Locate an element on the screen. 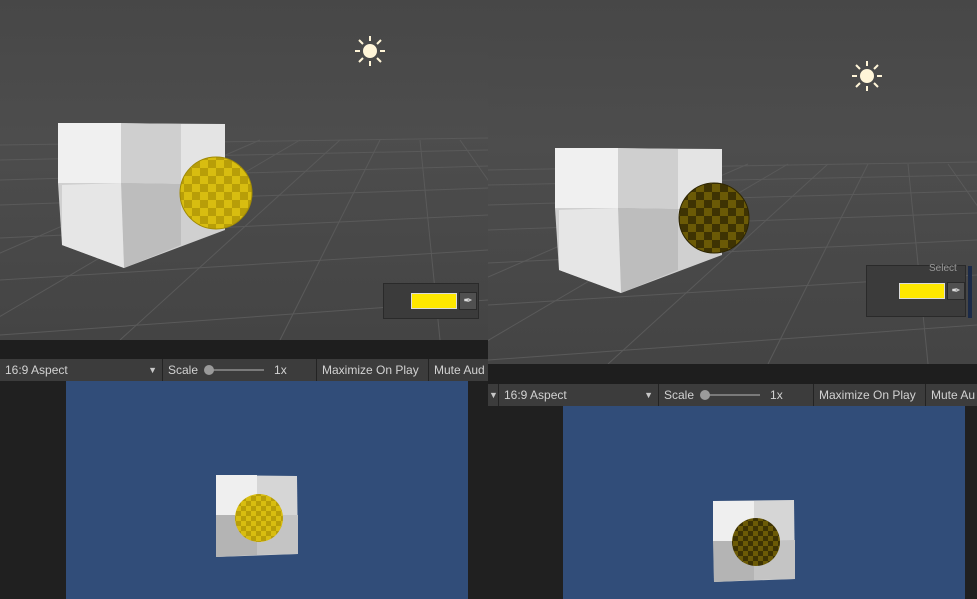  color-picker-popup: ✒ is located at coordinates (431, 301).